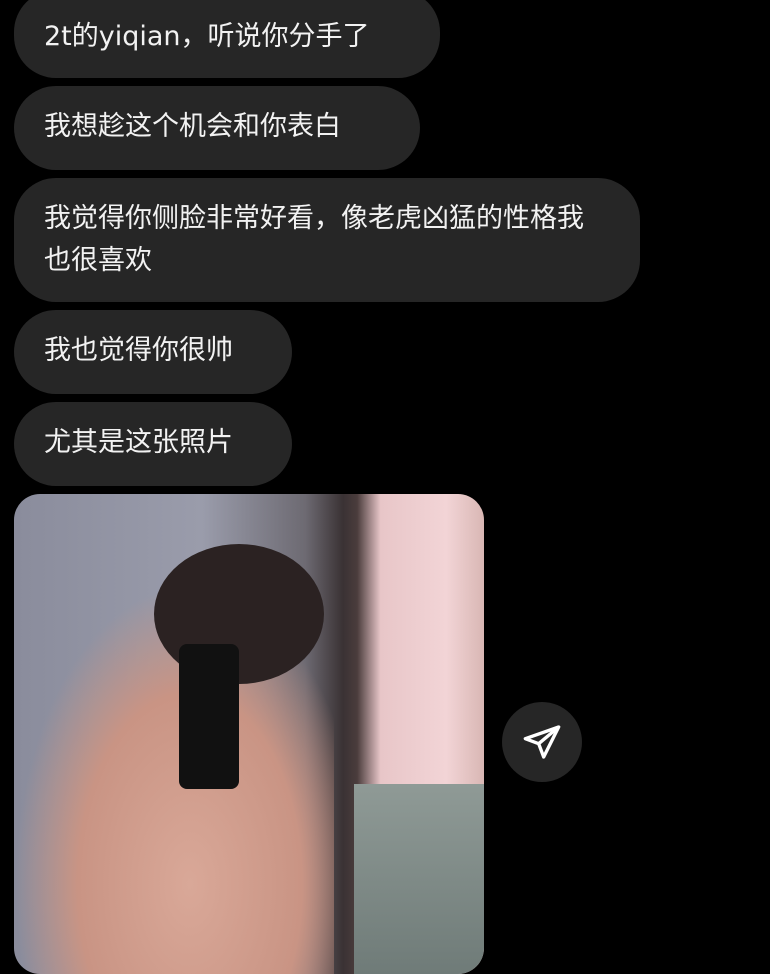 The width and height of the screenshot is (770, 974). Describe the element at coordinates (227, 39) in the screenshot. I see `message-bubble: 2t的yiqian，听说你分手了` at that location.